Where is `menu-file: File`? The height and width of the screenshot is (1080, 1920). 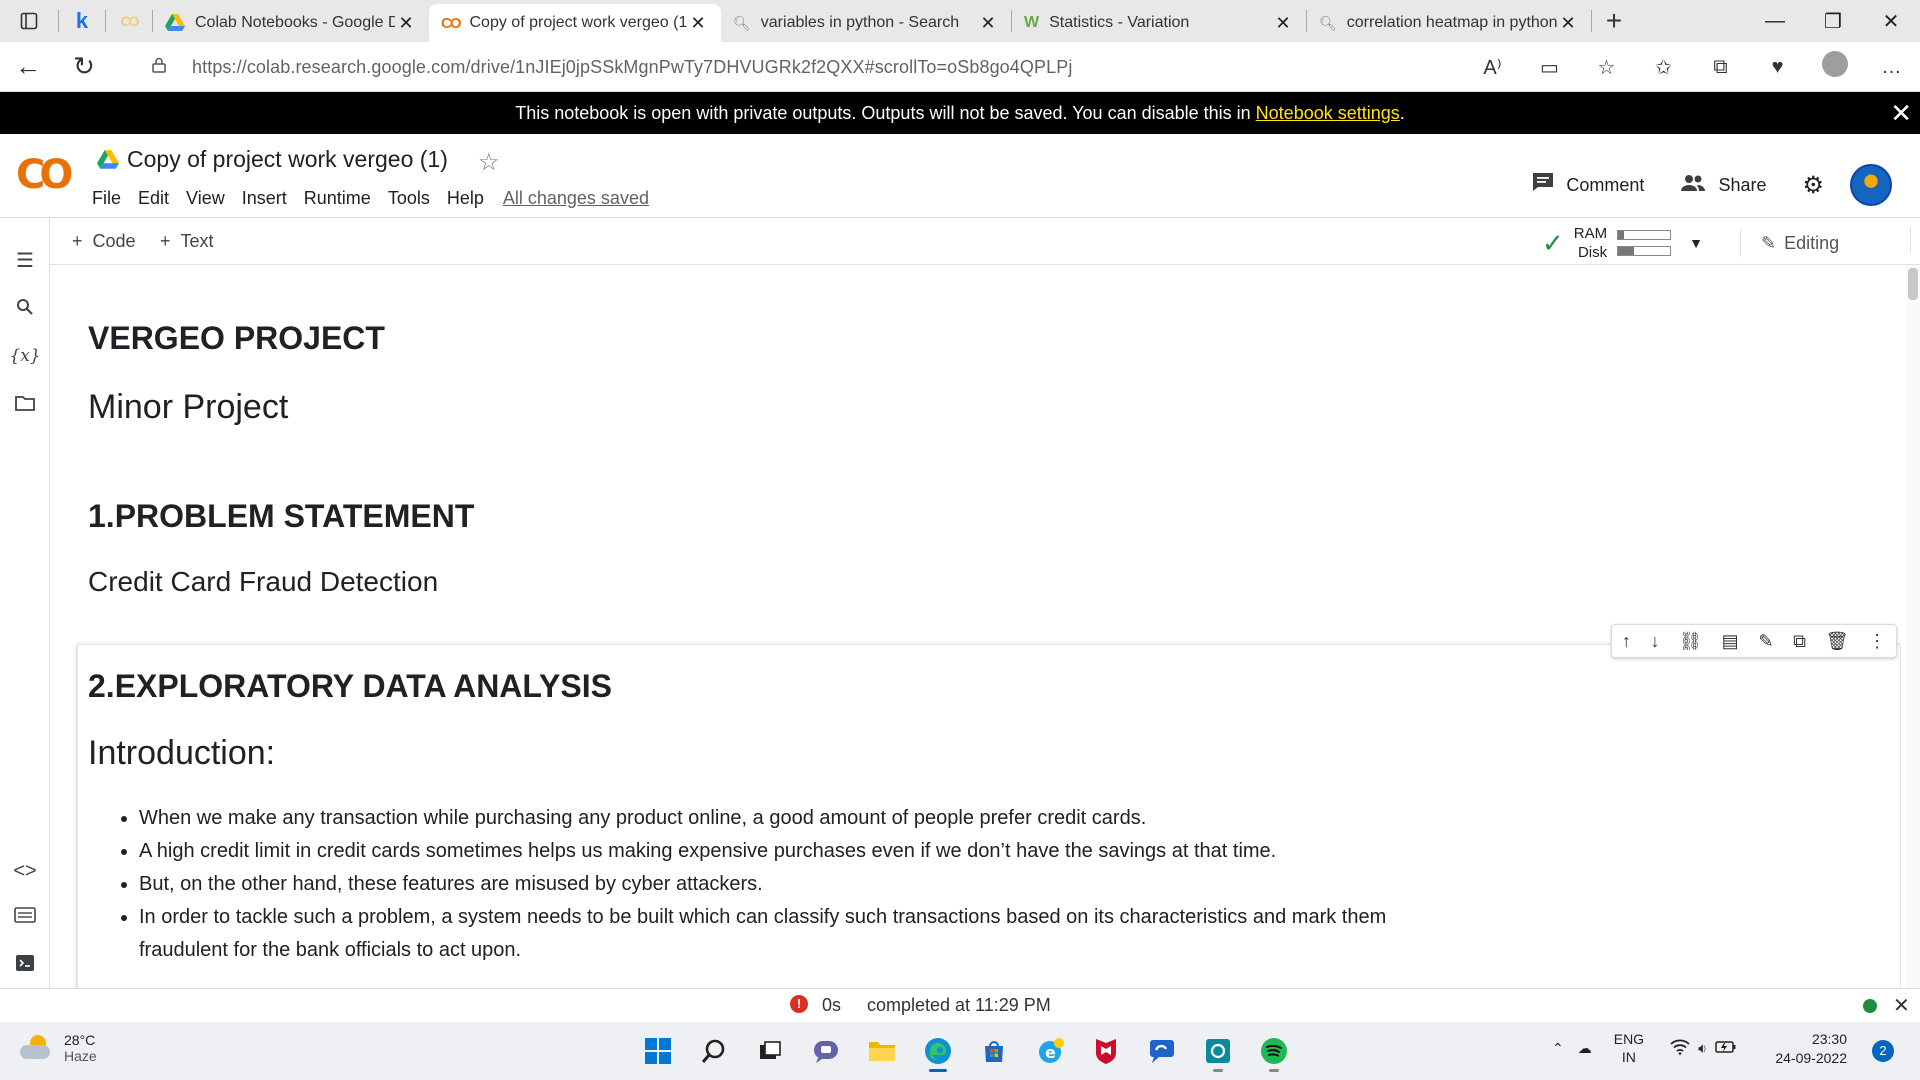 menu-file: File is located at coordinates (106, 198).